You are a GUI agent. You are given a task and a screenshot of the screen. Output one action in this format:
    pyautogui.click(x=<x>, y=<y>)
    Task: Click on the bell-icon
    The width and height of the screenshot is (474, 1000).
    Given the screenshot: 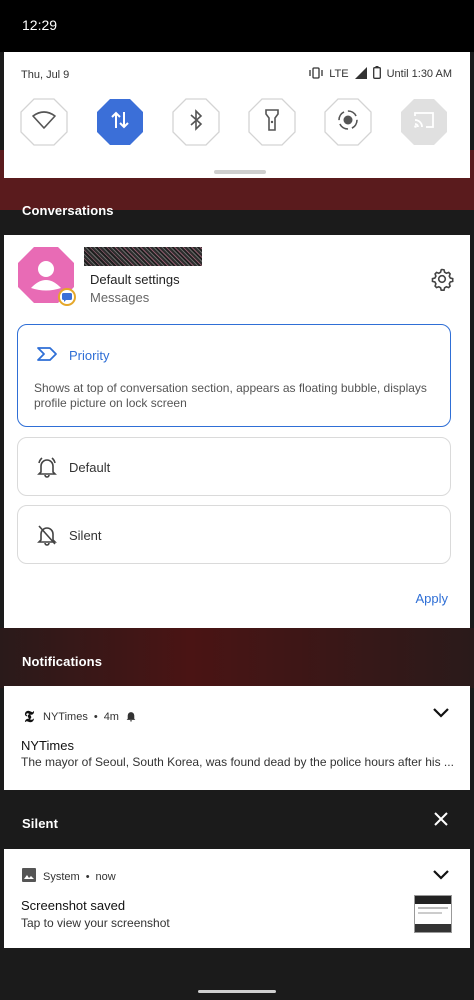 What is the action you would take?
    pyautogui.click(x=47, y=469)
    